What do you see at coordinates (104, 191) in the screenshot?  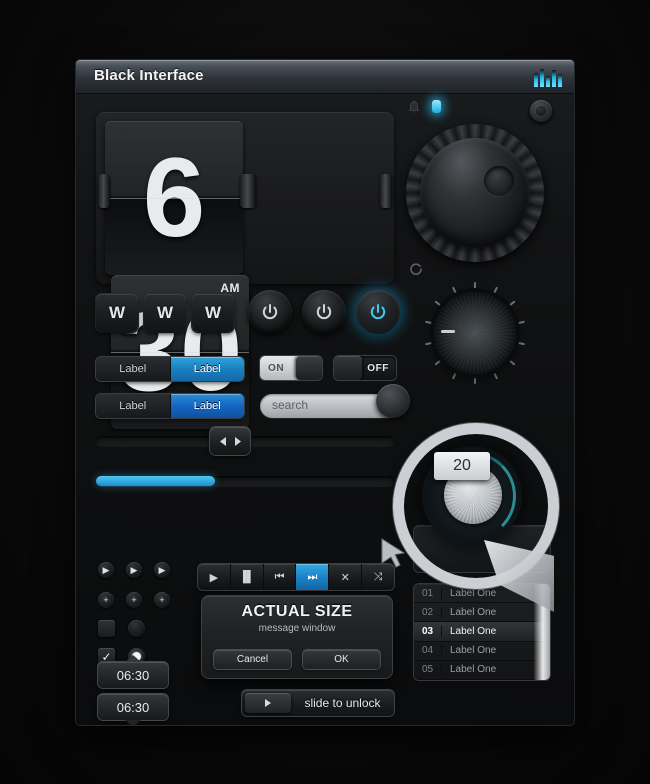 I see `flip-axle-left` at bounding box center [104, 191].